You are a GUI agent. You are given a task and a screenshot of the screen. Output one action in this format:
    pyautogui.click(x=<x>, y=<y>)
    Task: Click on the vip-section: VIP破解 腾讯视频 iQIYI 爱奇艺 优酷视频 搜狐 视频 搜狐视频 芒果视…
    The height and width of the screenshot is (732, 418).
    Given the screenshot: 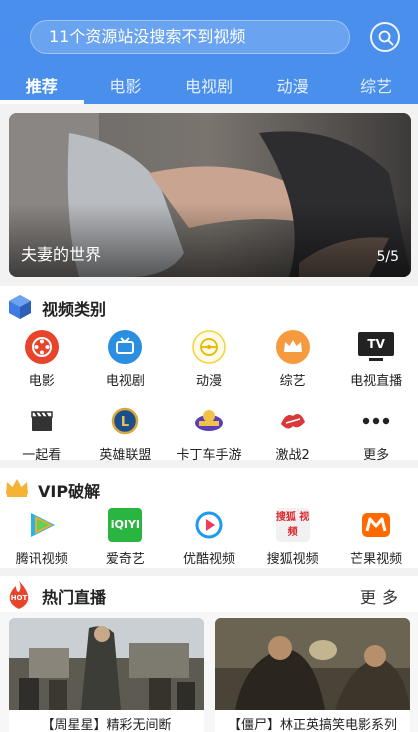 What is the action you would take?
    pyautogui.click(x=209, y=518)
    